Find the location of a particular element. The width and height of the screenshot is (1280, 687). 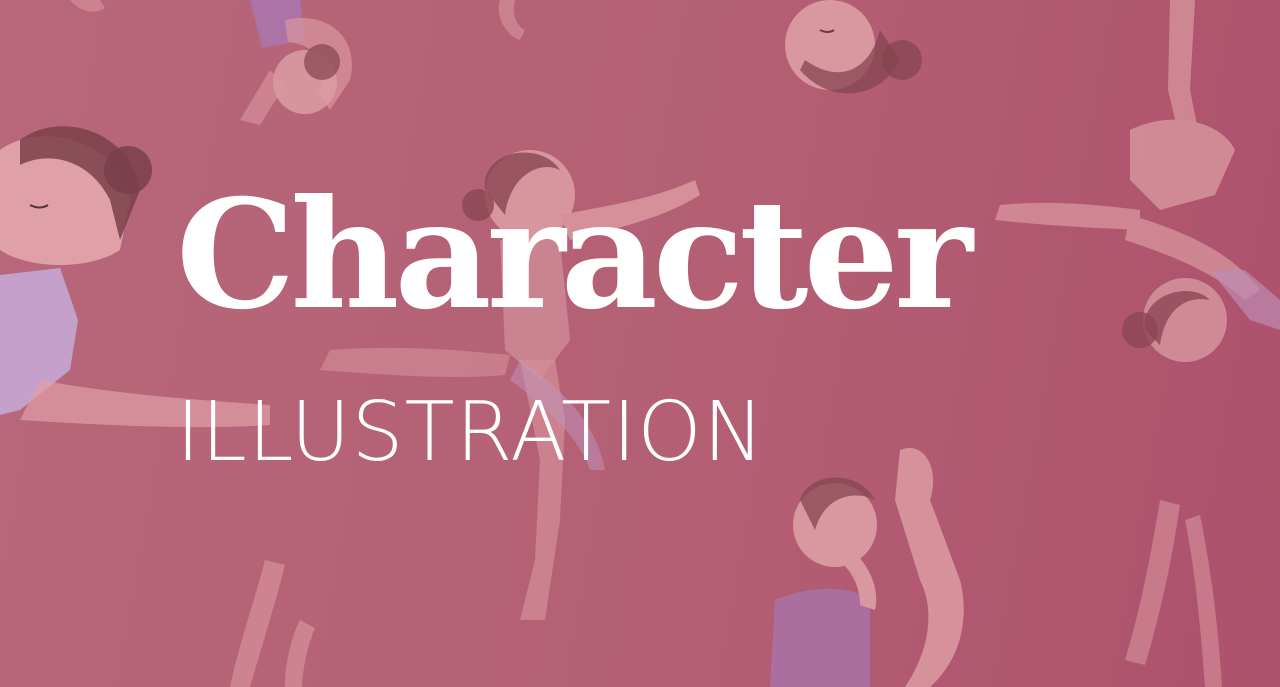

dancer-top-left is located at coordinates (296, 62).